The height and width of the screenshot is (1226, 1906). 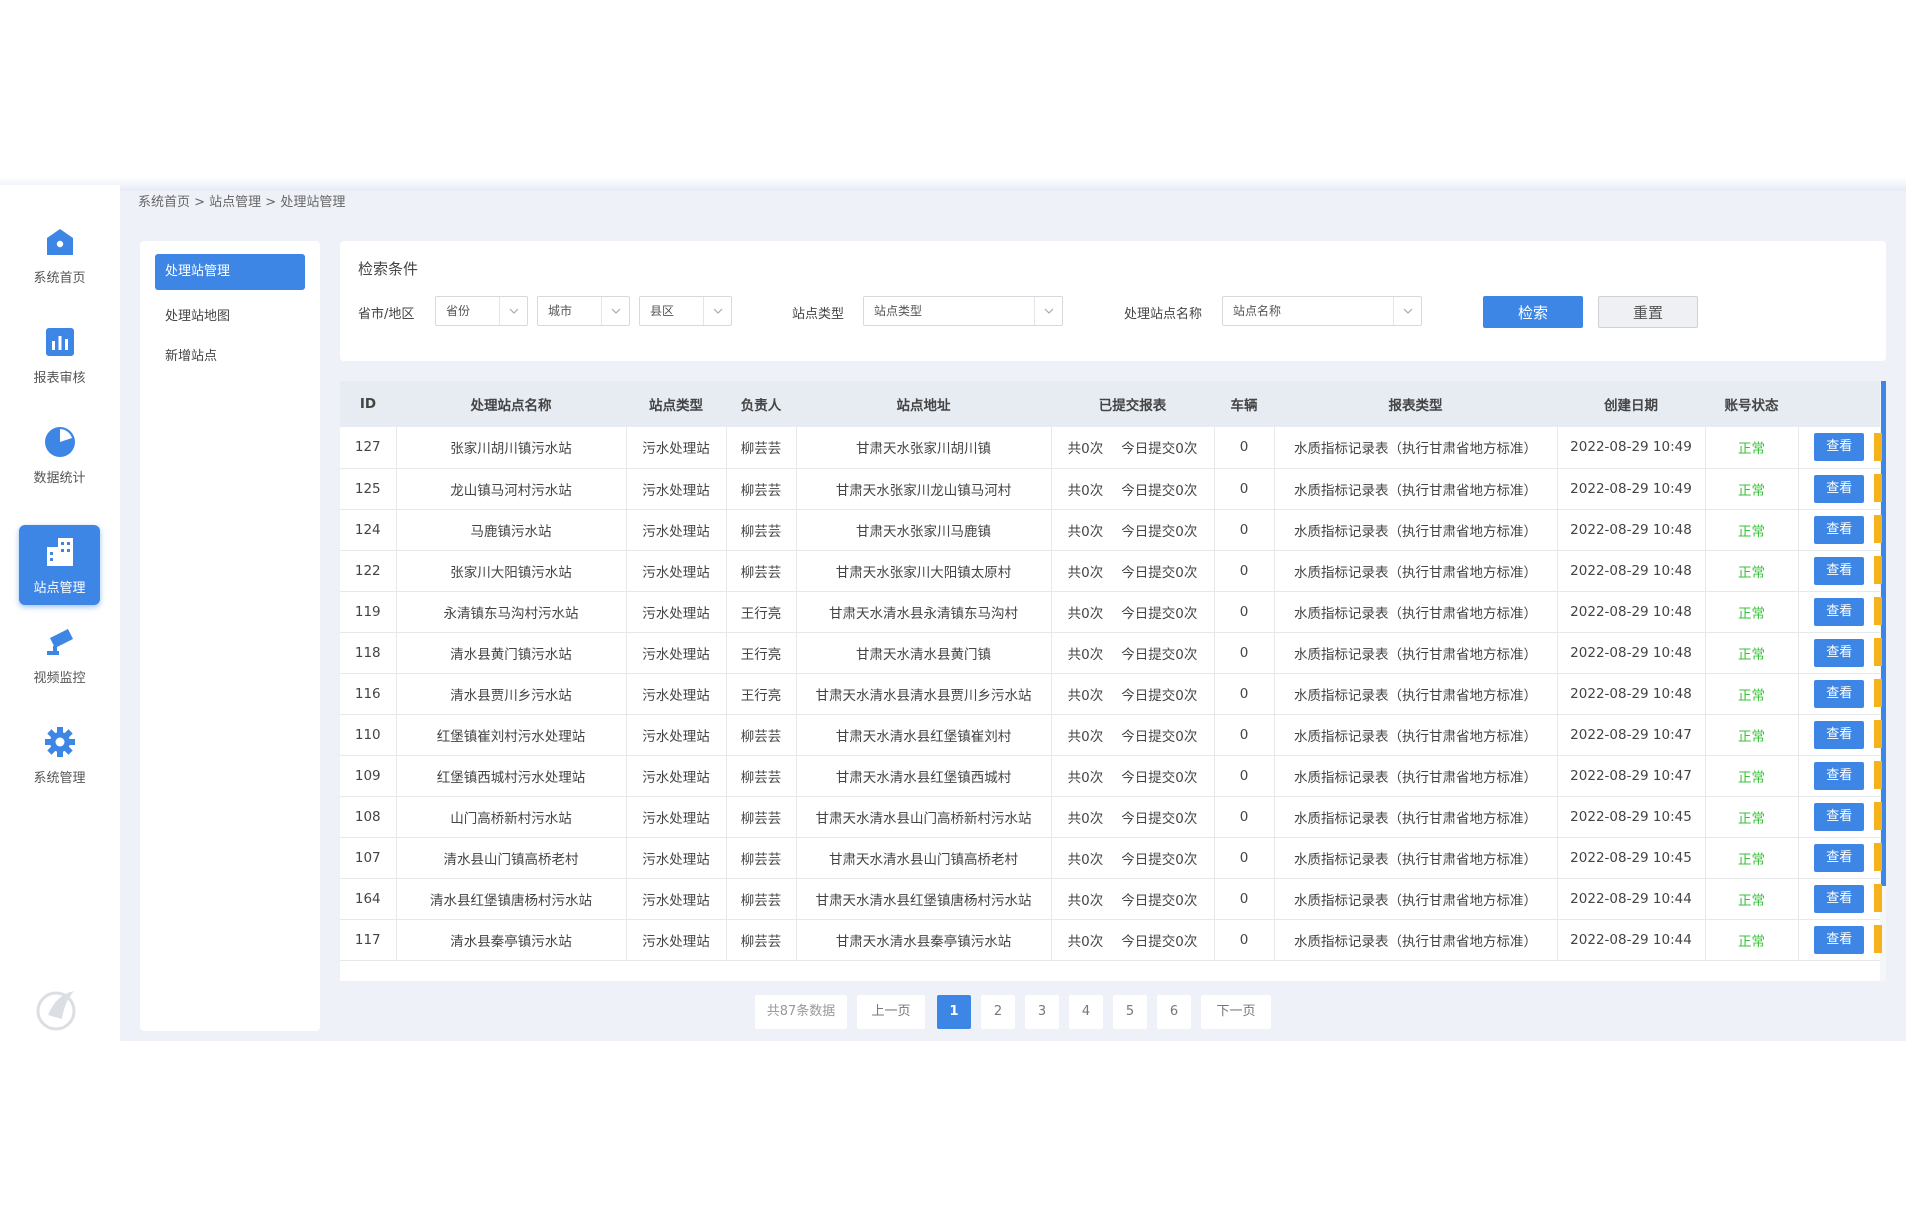 What do you see at coordinates (998, 1012) in the screenshot?
I see `page-button-2: 2` at bounding box center [998, 1012].